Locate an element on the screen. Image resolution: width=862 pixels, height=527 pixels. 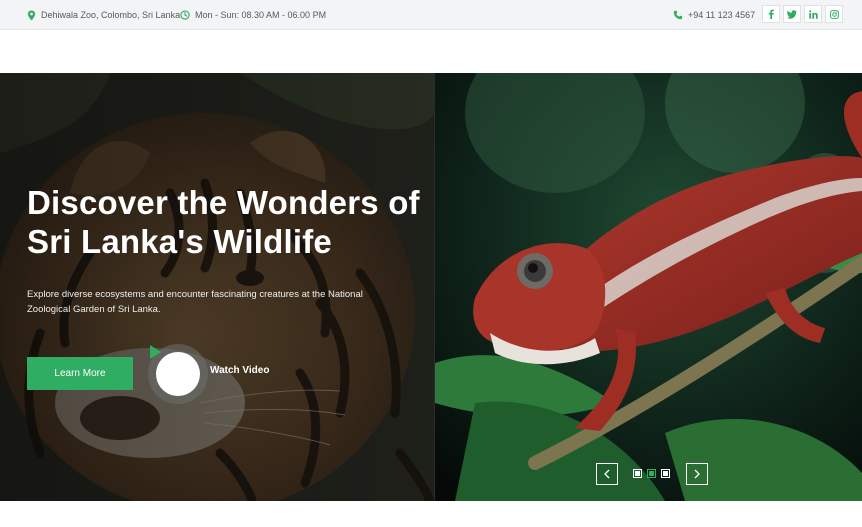
chevron-left-icon is located at coordinates (607, 474).